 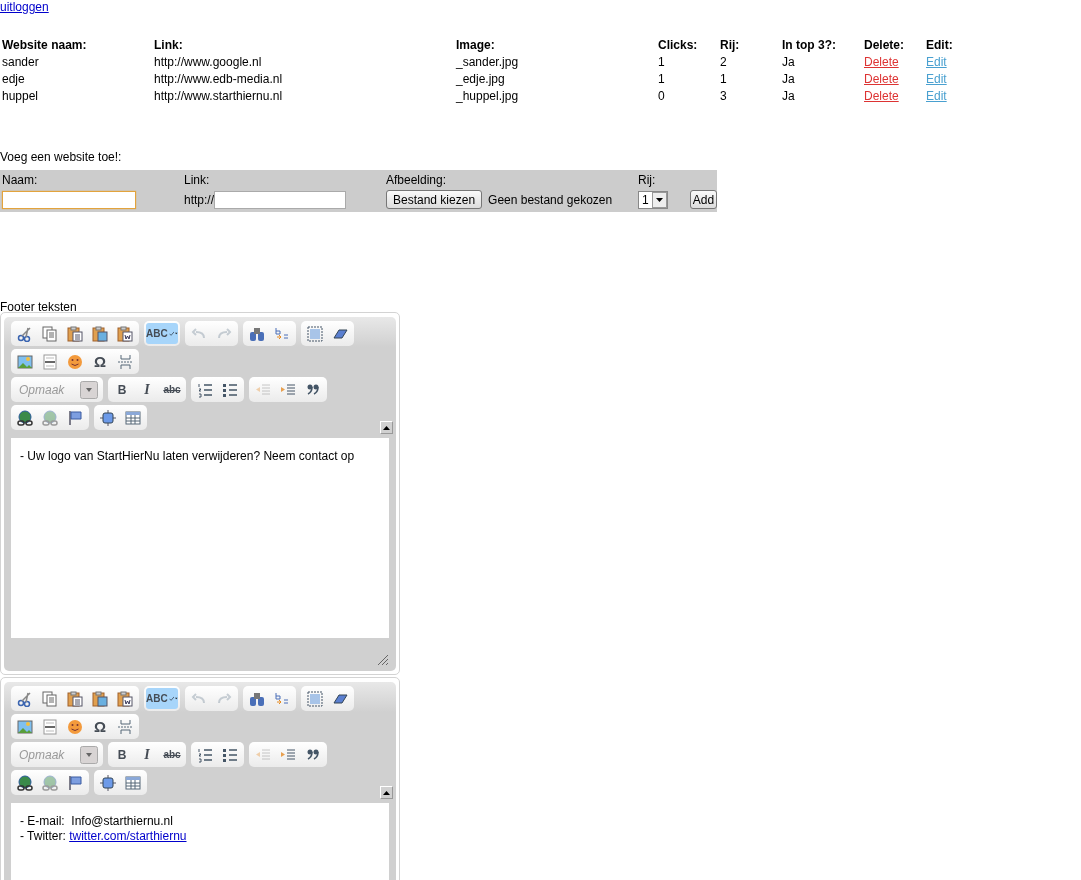 I want to click on row-select: 1, so click(x=653, y=200).